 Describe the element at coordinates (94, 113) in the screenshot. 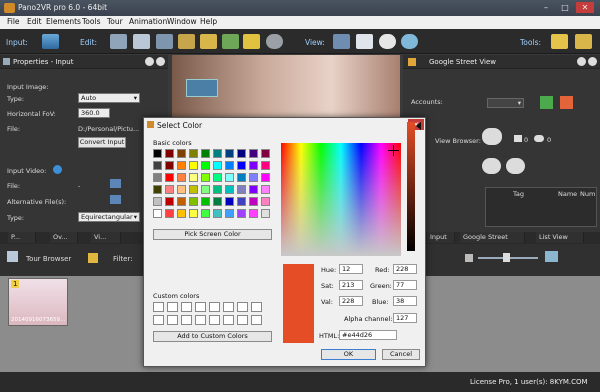

I see `hfov-input: 360.0` at that location.